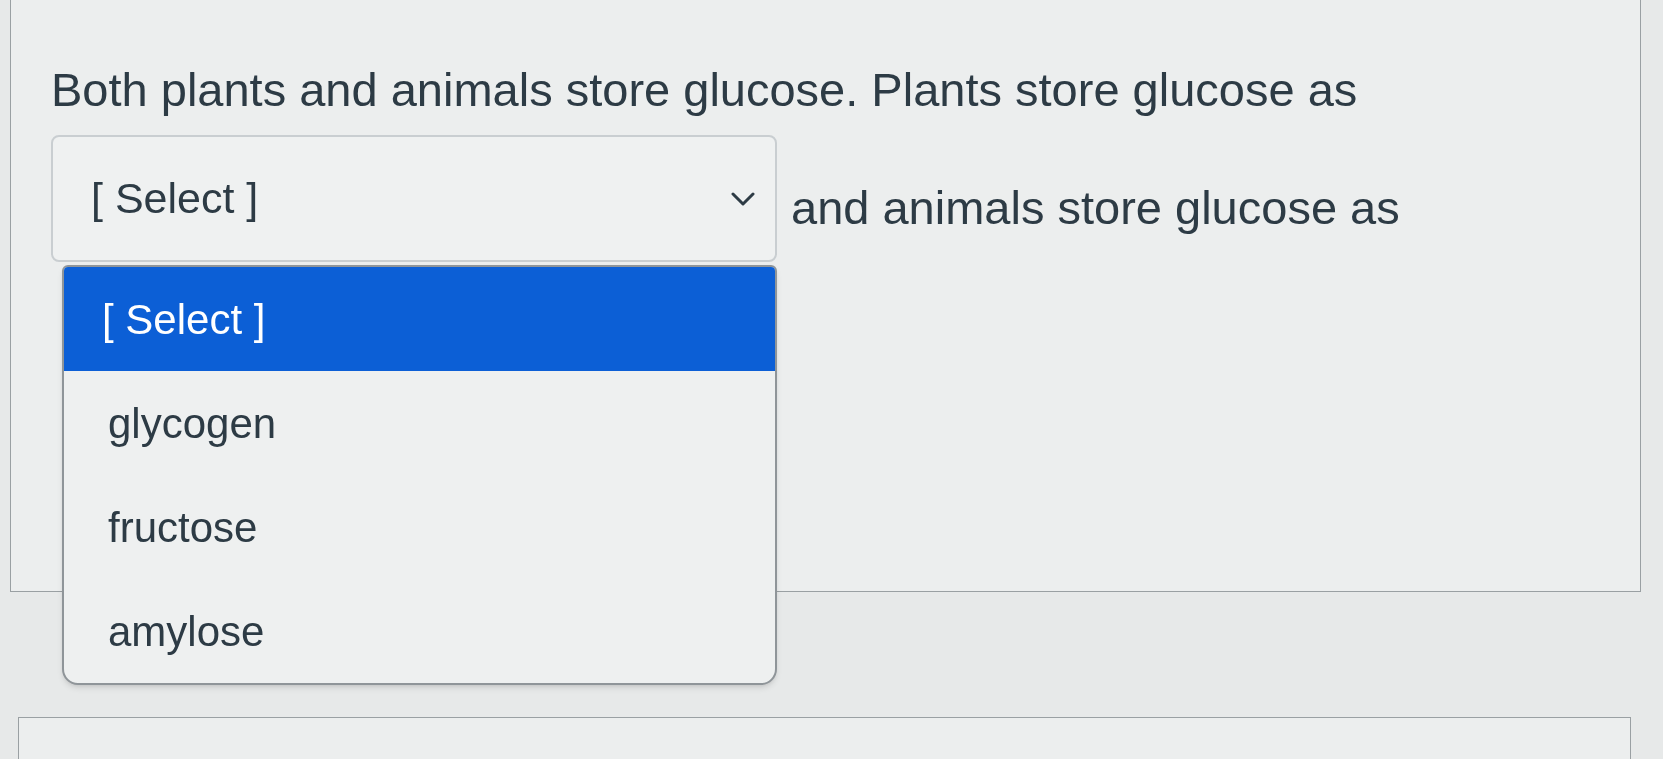 This screenshot has height=759, width=1663. What do you see at coordinates (419, 527) in the screenshot?
I see `dropdown-option: fructose` at bounding box center [419, 527].